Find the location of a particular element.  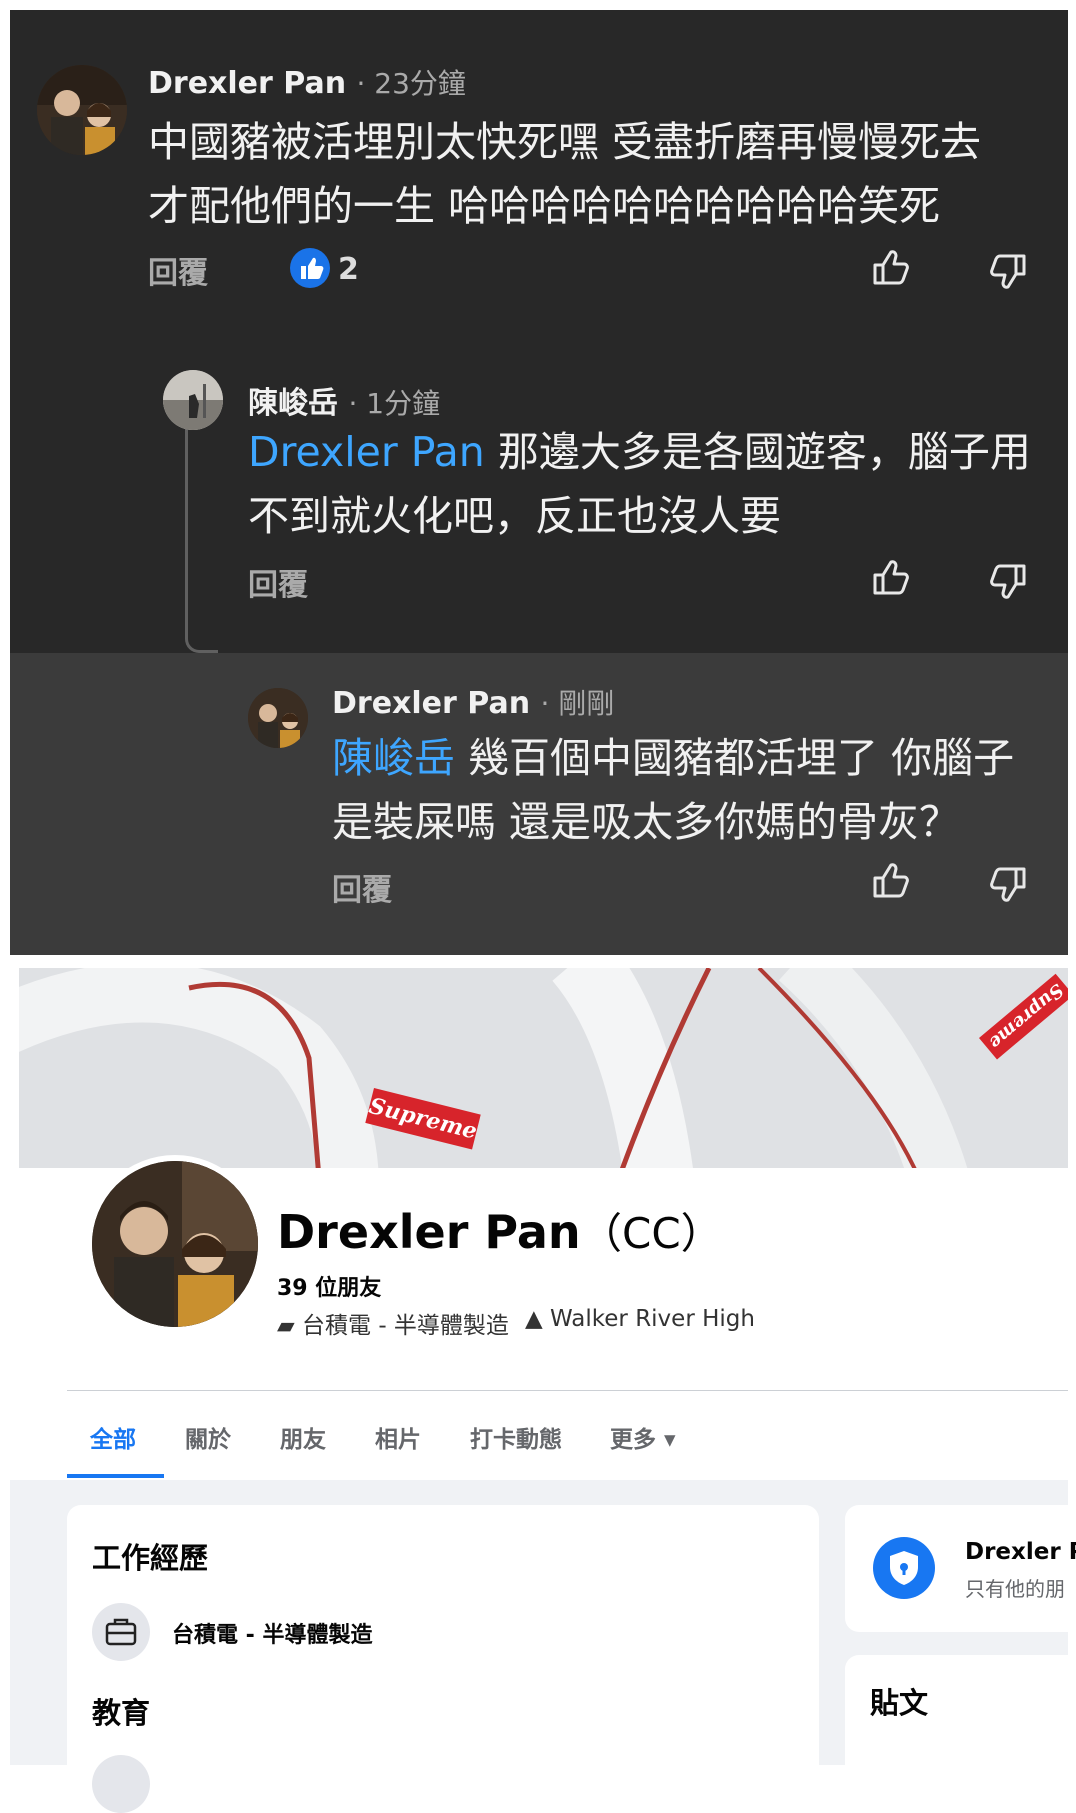

school-icon is located at coordinates (121, 1784).